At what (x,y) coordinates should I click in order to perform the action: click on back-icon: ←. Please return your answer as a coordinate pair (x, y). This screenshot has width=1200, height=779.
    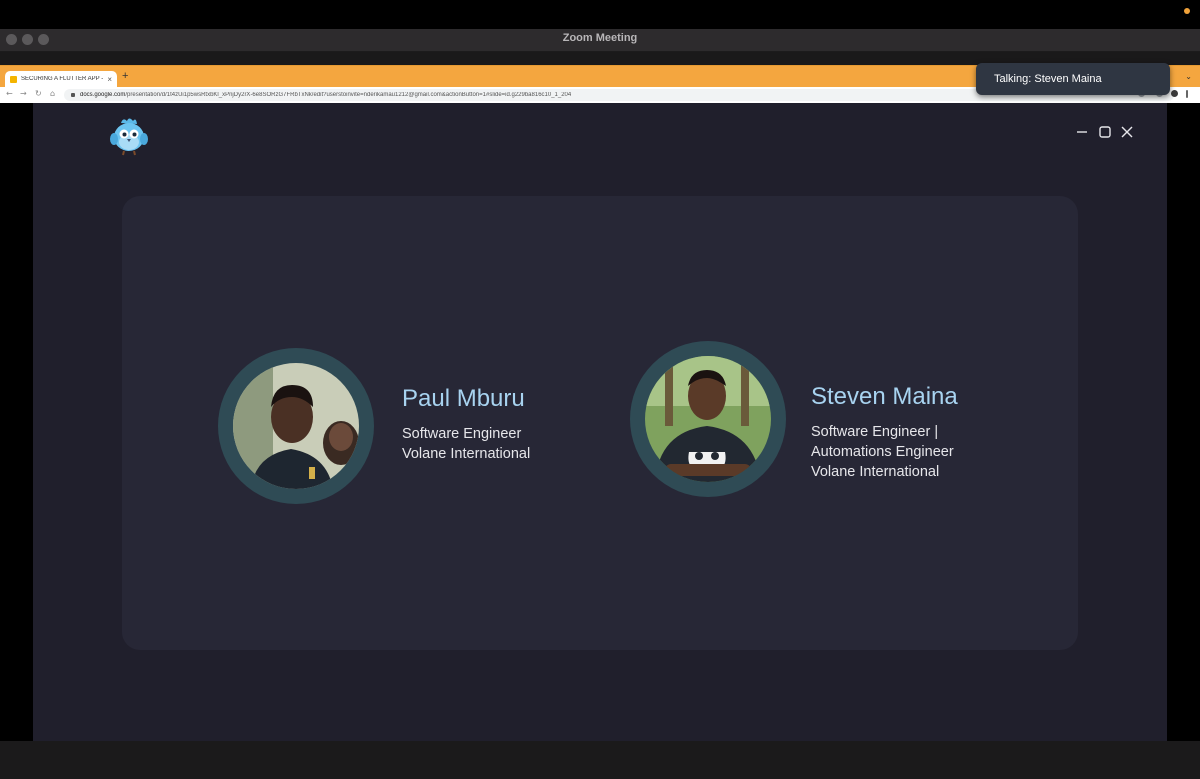
    Looking at the image, I should click on (9, 93).